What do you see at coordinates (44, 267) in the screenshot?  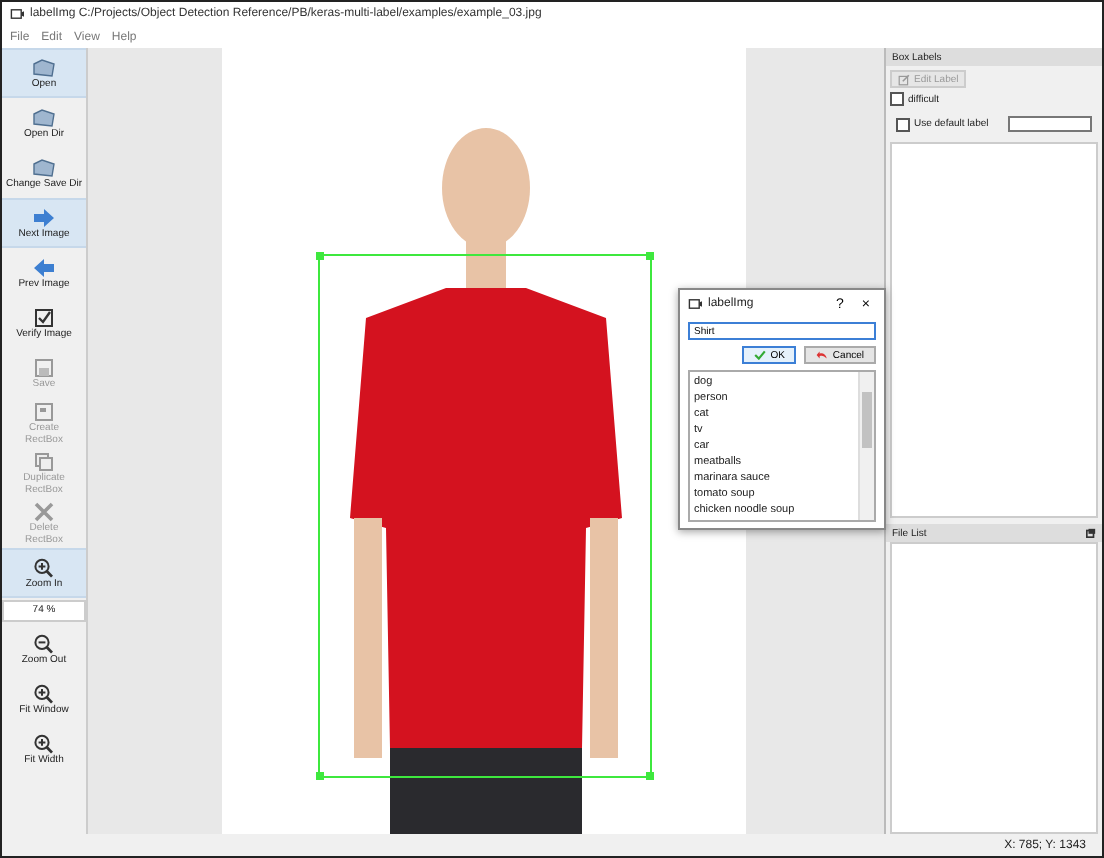 I see `left-arrow-icon` at bounding box center [44, 267].